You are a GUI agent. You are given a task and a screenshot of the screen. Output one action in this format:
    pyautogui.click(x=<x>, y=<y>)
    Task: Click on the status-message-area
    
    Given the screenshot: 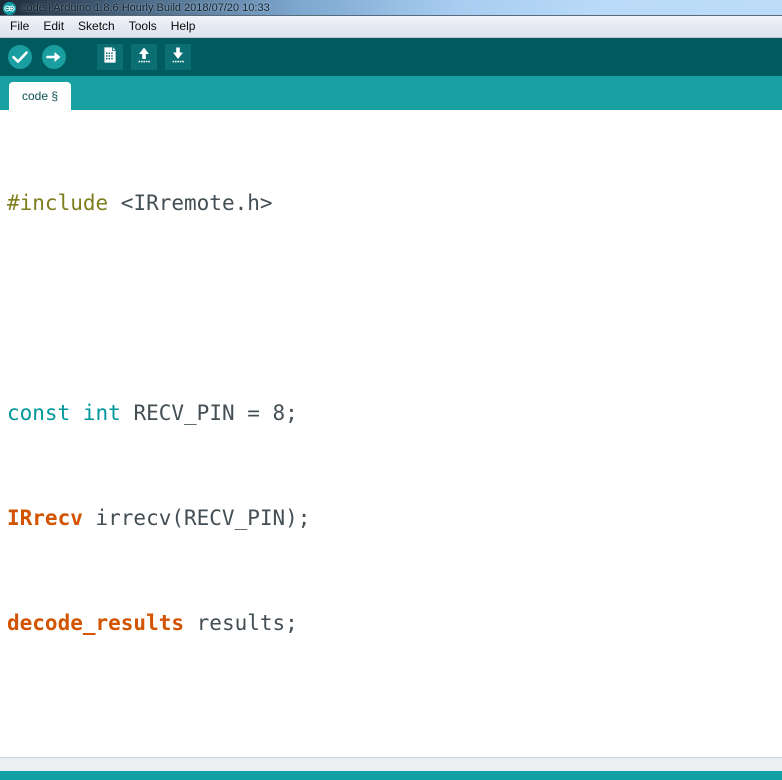 What is the action you would take?
    pyautogui.click(x=391, y=764)
    